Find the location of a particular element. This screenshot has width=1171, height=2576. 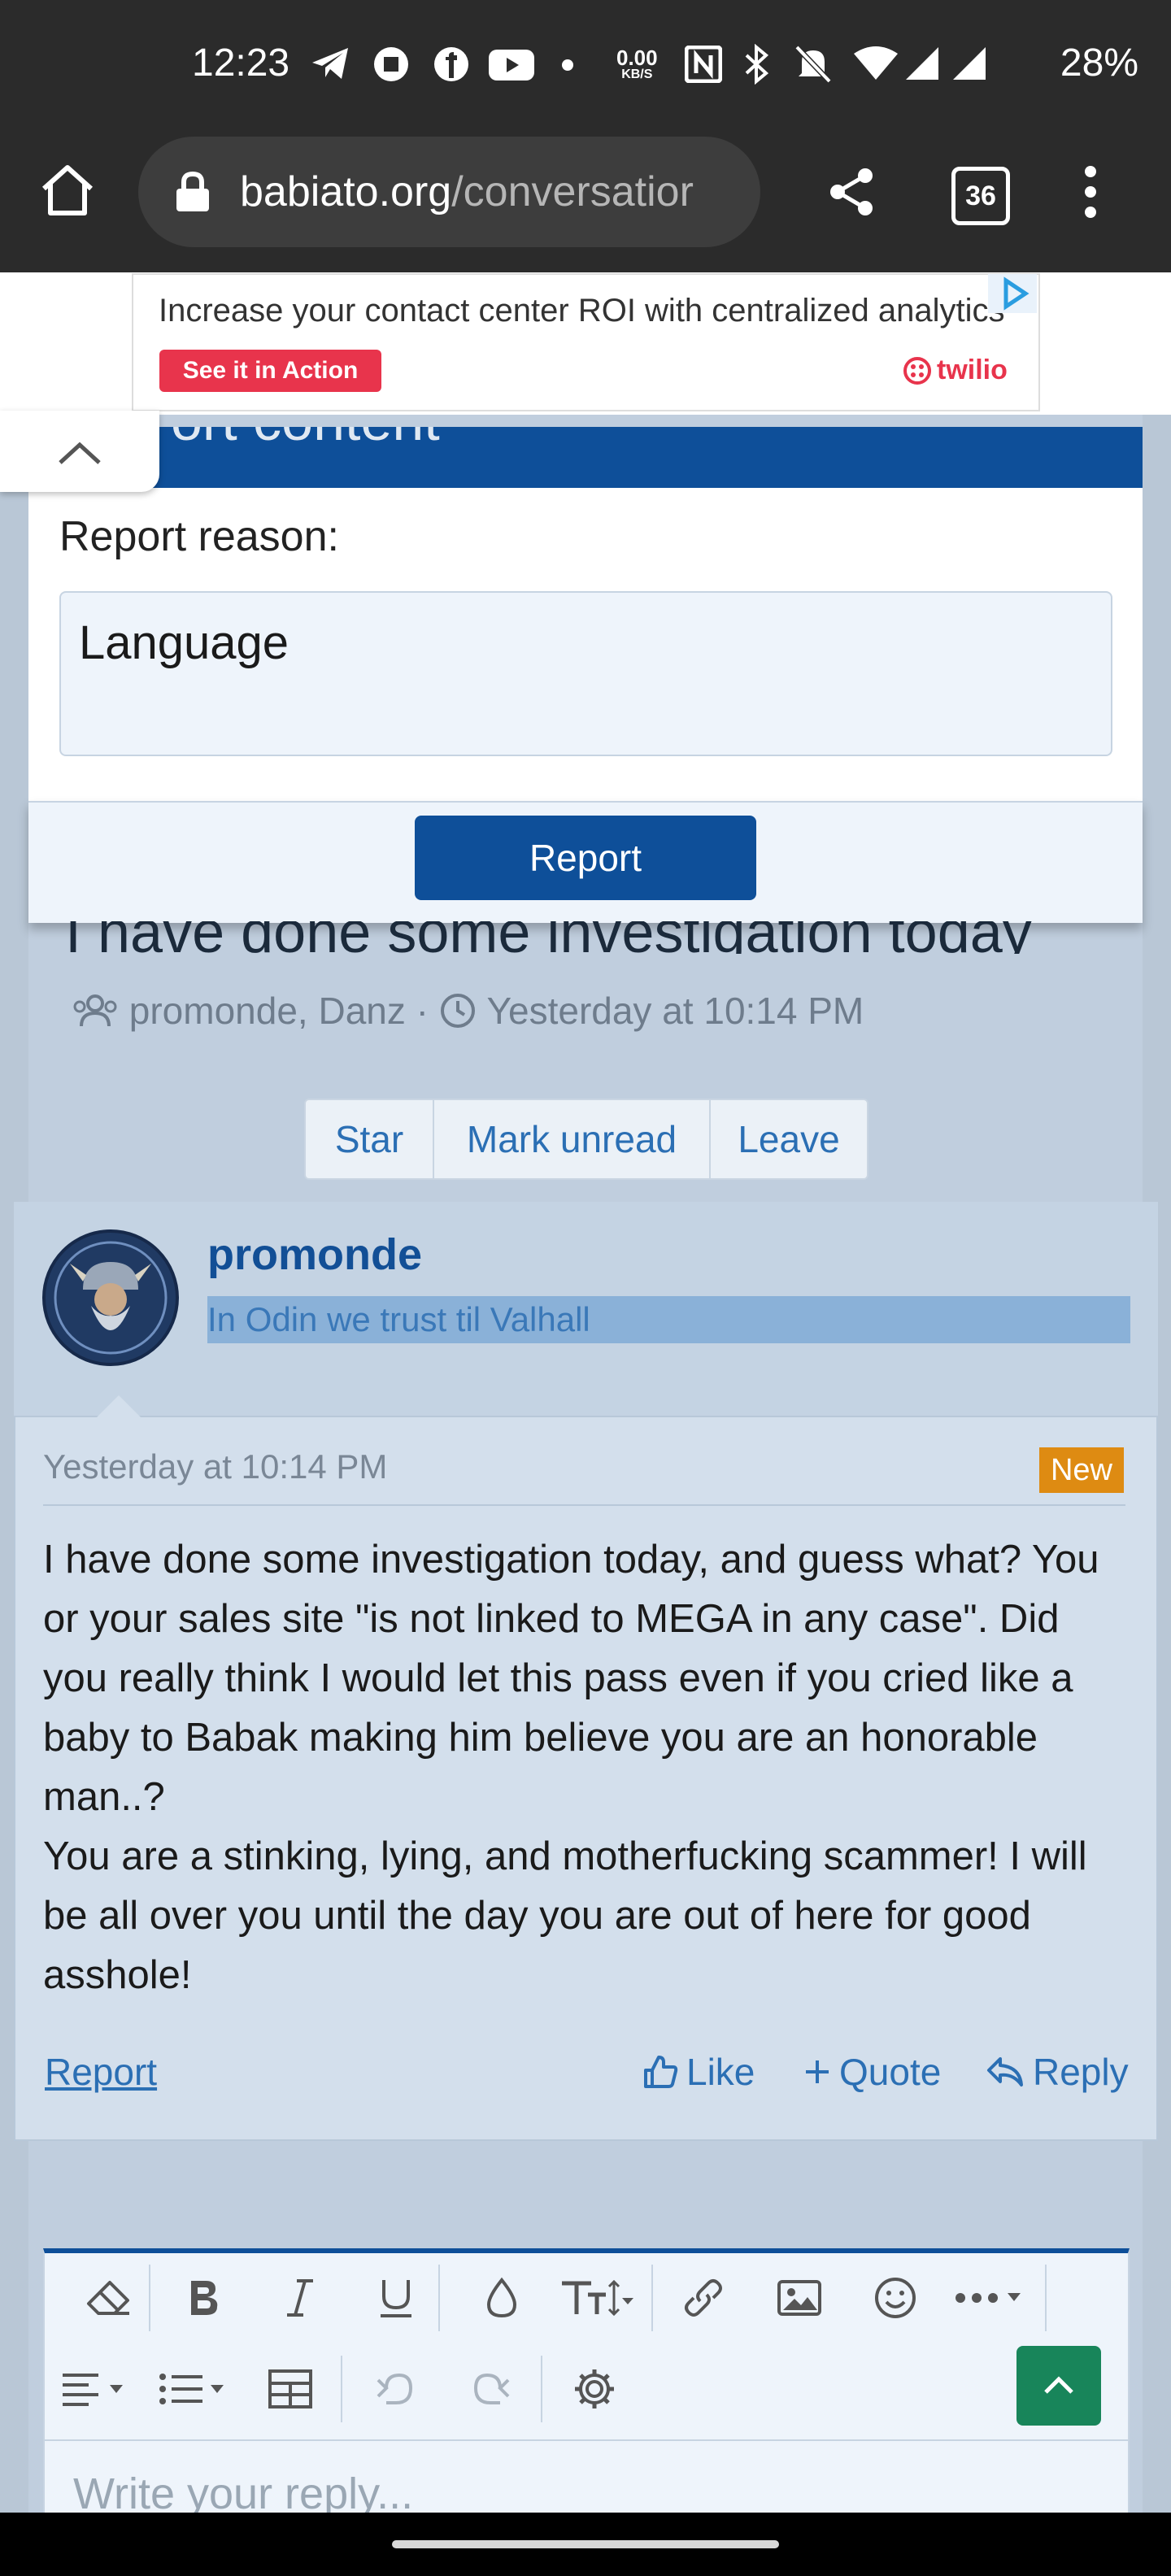

image-icon is located at coordinates (799, 2298).